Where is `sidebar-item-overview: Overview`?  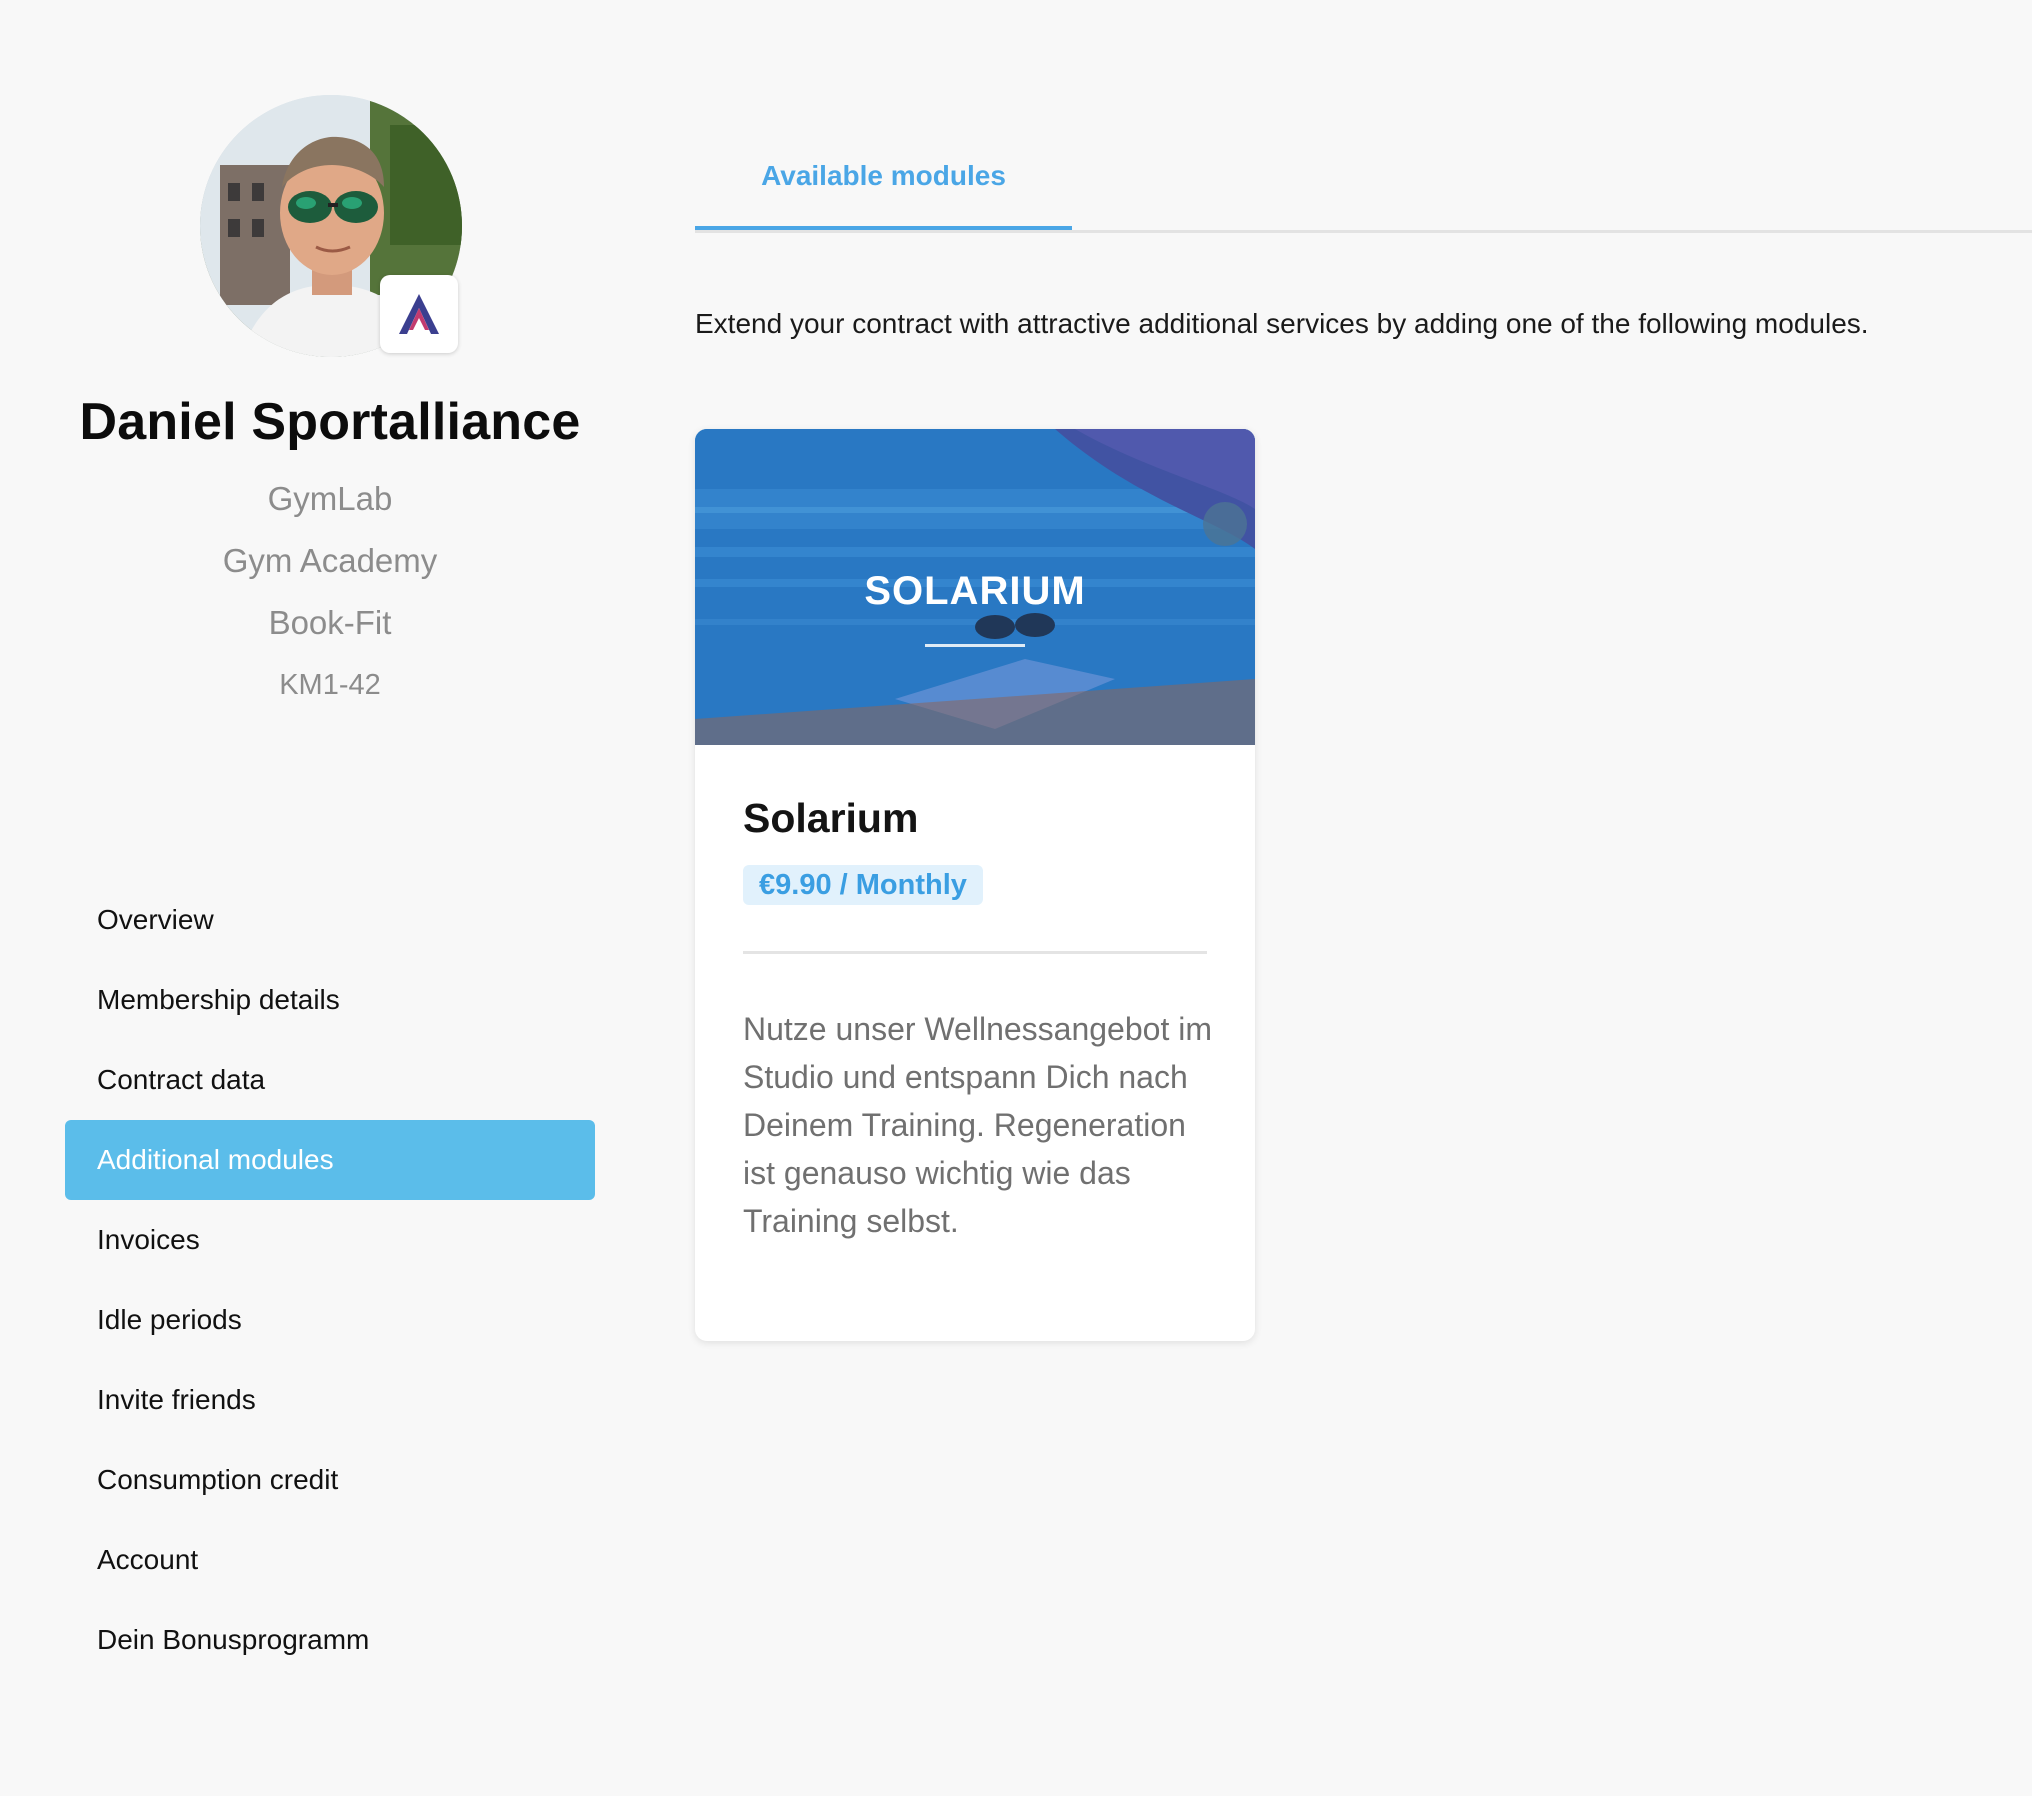 sidebar-item-overview: Overview is located at coordinates (330, 920).